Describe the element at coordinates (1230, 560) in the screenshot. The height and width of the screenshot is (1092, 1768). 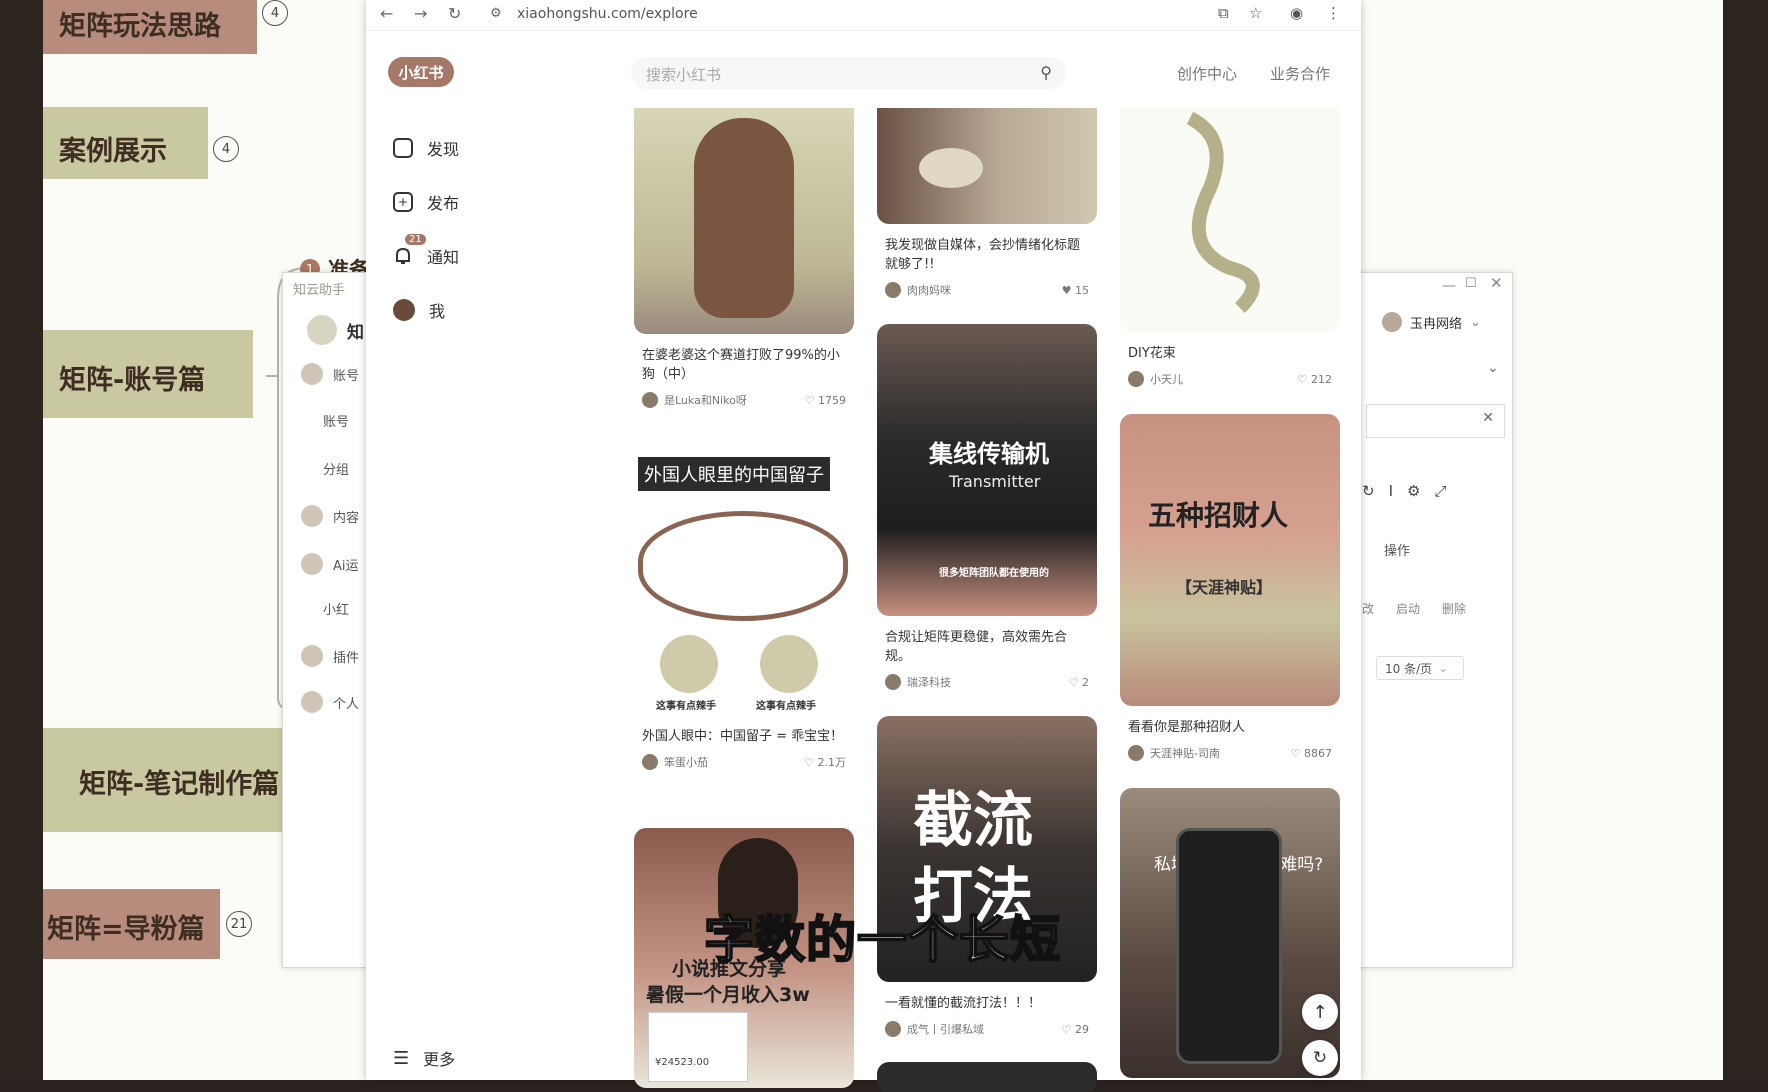
I see `card-image: 五种招财人 【天涯神贴】` at that location.